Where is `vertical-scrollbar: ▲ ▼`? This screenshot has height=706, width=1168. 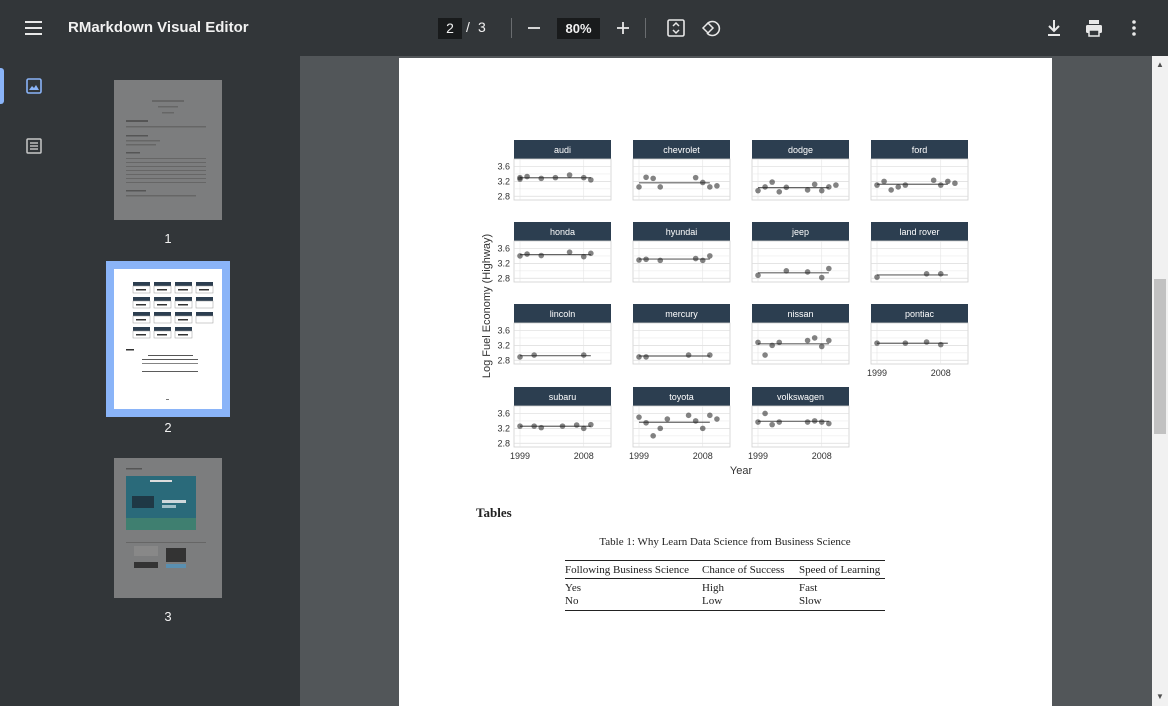 vertical-scrollbar: ▲ ▼ is located at coordinates (1160, 381).